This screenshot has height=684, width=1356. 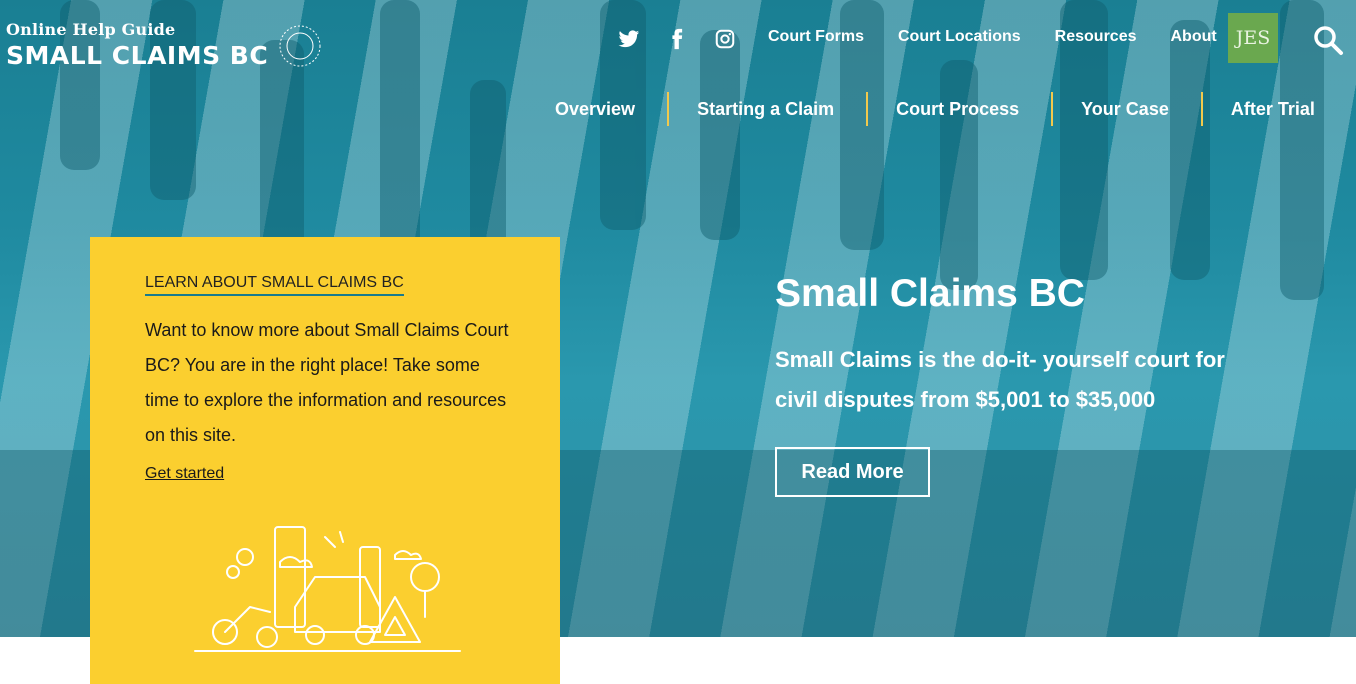 I want to click on car-accident-illustration-icon, so click(x=327, y=589).